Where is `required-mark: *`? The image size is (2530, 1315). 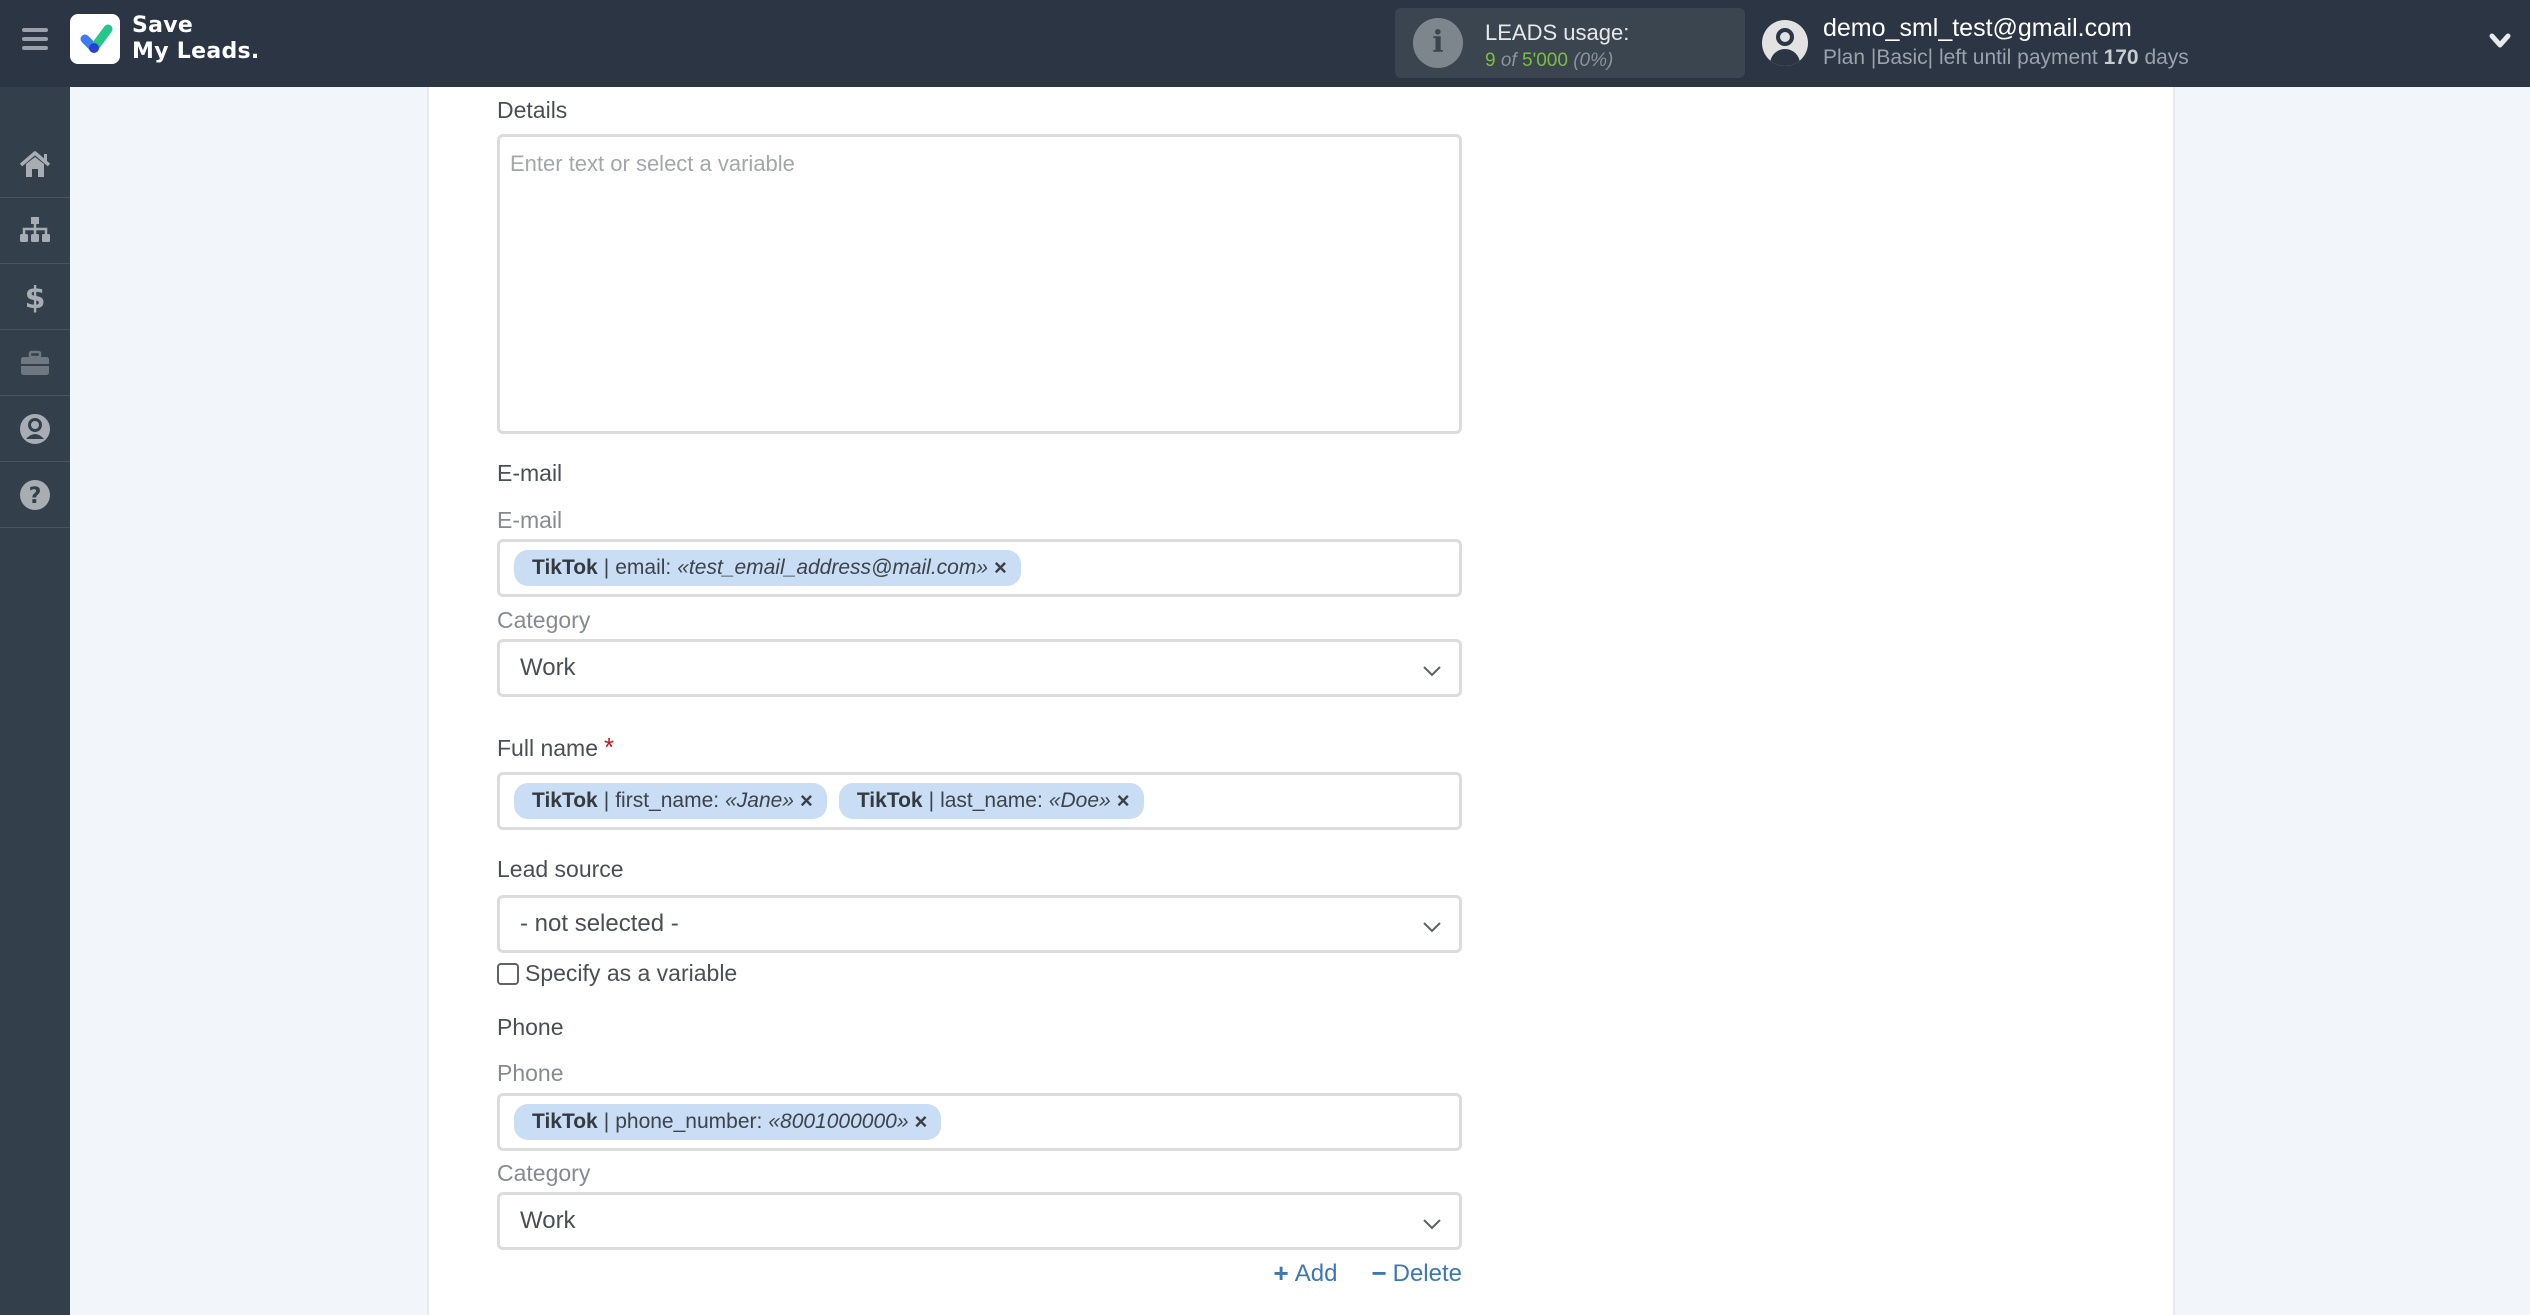 required-mark: * is located at coordinates (609, 747).